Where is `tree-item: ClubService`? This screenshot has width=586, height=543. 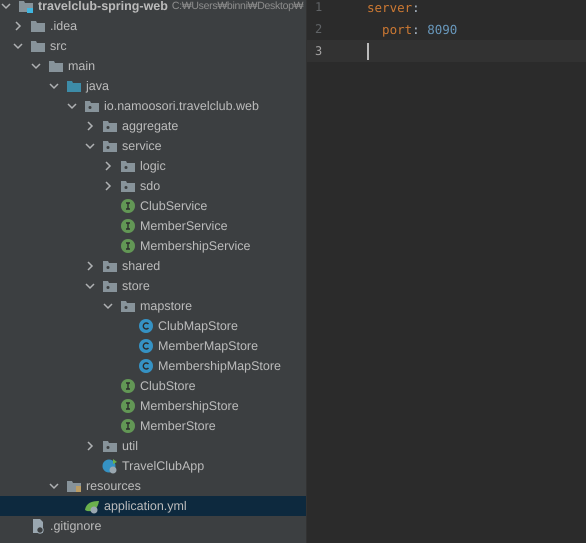 tree-item: ClubService is located at coordinates (153, 206).